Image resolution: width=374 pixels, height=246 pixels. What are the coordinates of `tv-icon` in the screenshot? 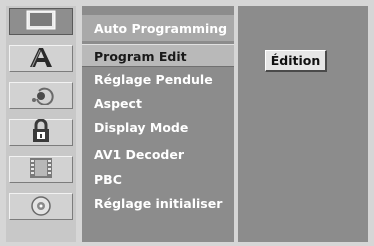 It's located at (41, 22).